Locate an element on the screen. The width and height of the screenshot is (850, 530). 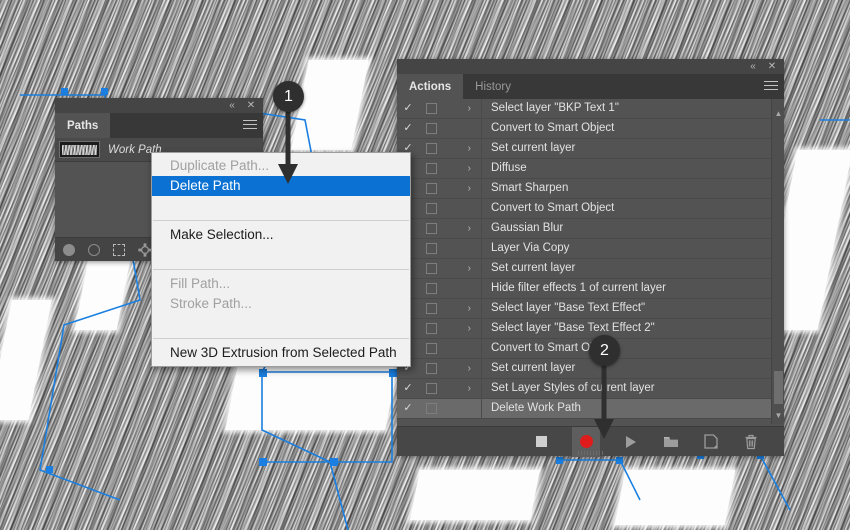
callout-1-badge: 1 is located at coordinates (288, 96).